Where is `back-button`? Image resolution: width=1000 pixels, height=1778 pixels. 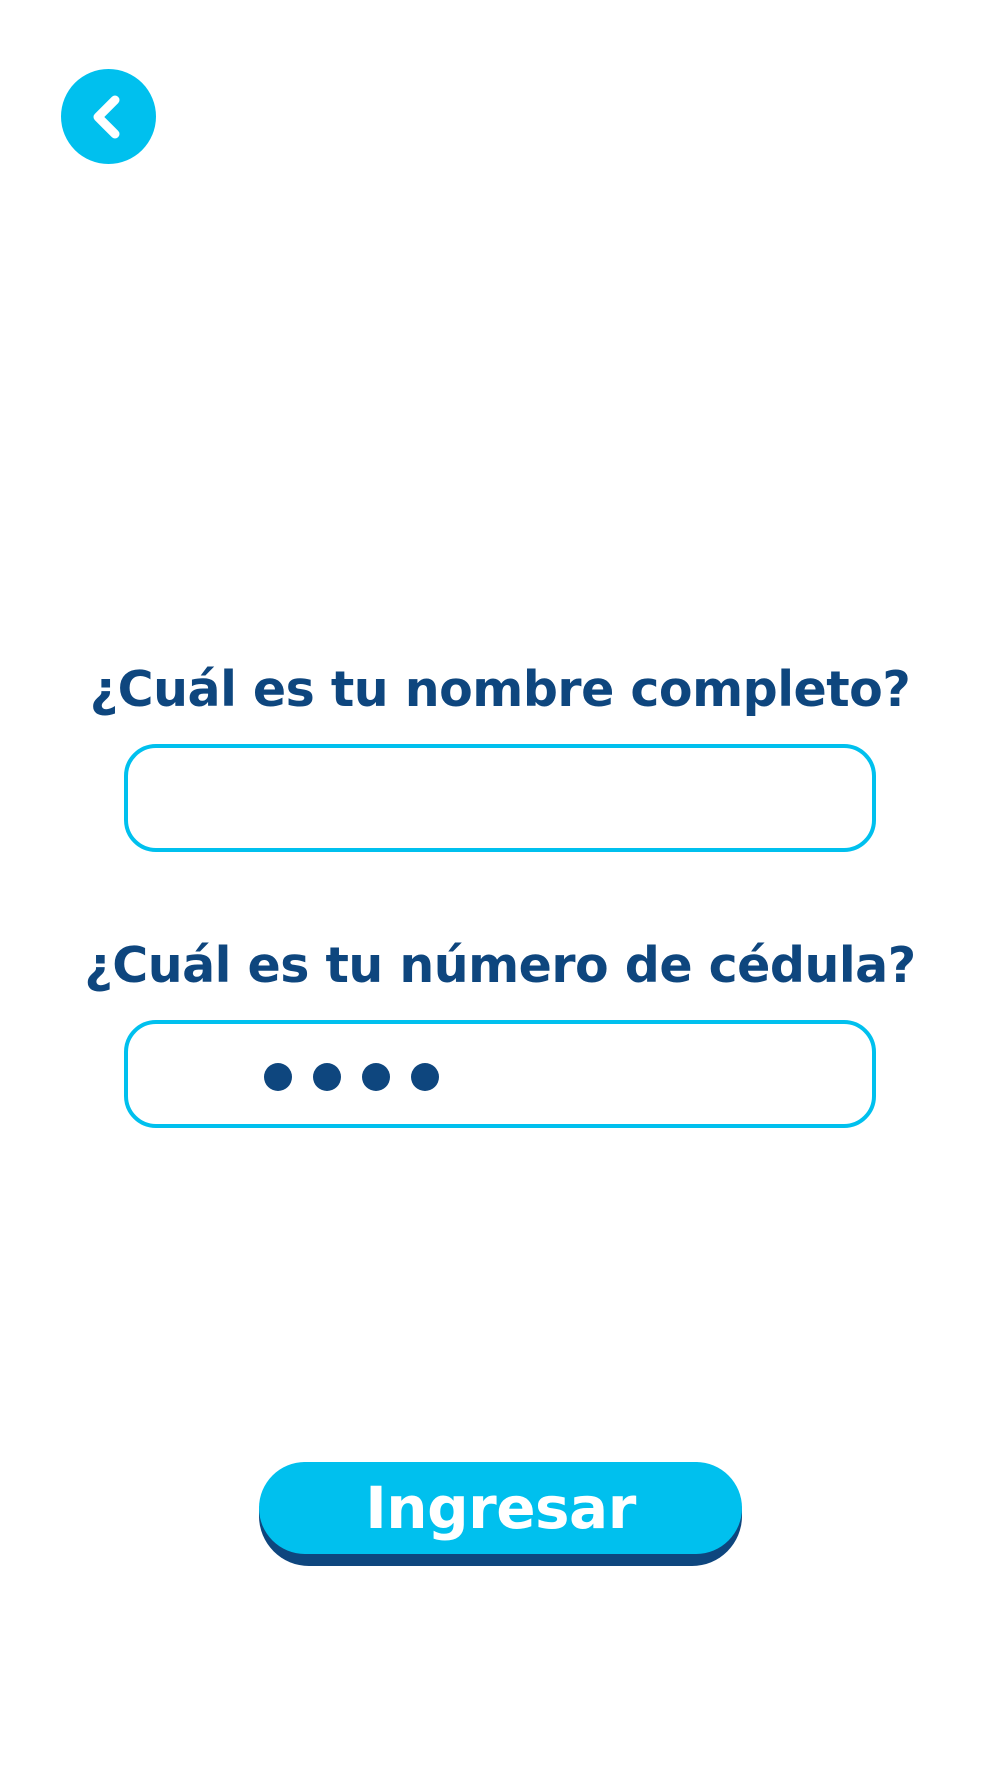
back-button is located at coordinates (108, 116).